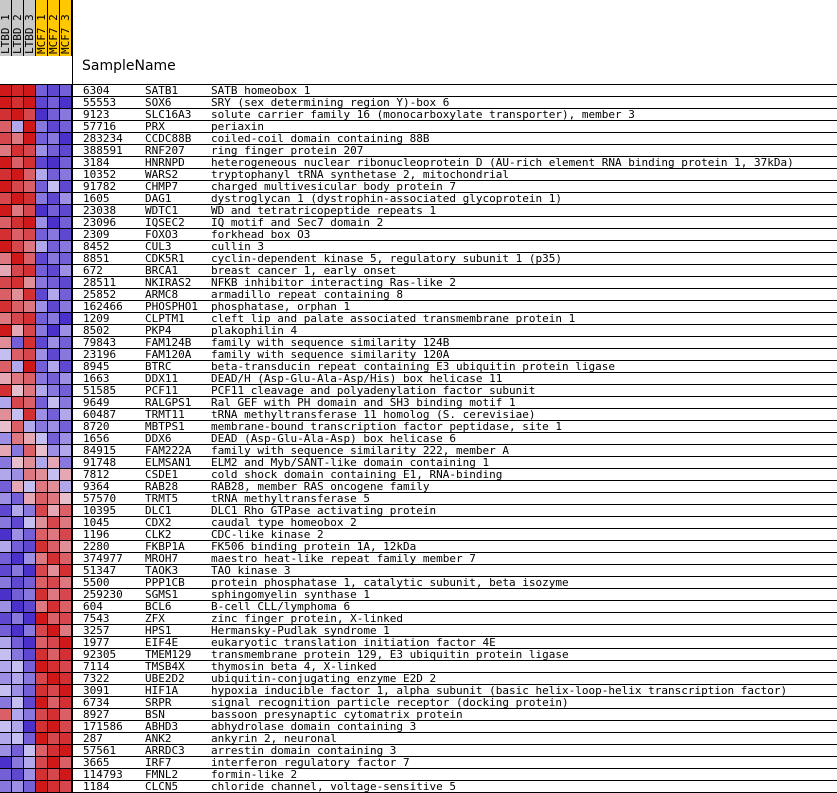 Image resolution: width=837 pixels, height=793 pixels. Describe the element at coordinates (334, 186) in the screenshot. I see `gene-description: charged multivesicular body protein 7` at that location.